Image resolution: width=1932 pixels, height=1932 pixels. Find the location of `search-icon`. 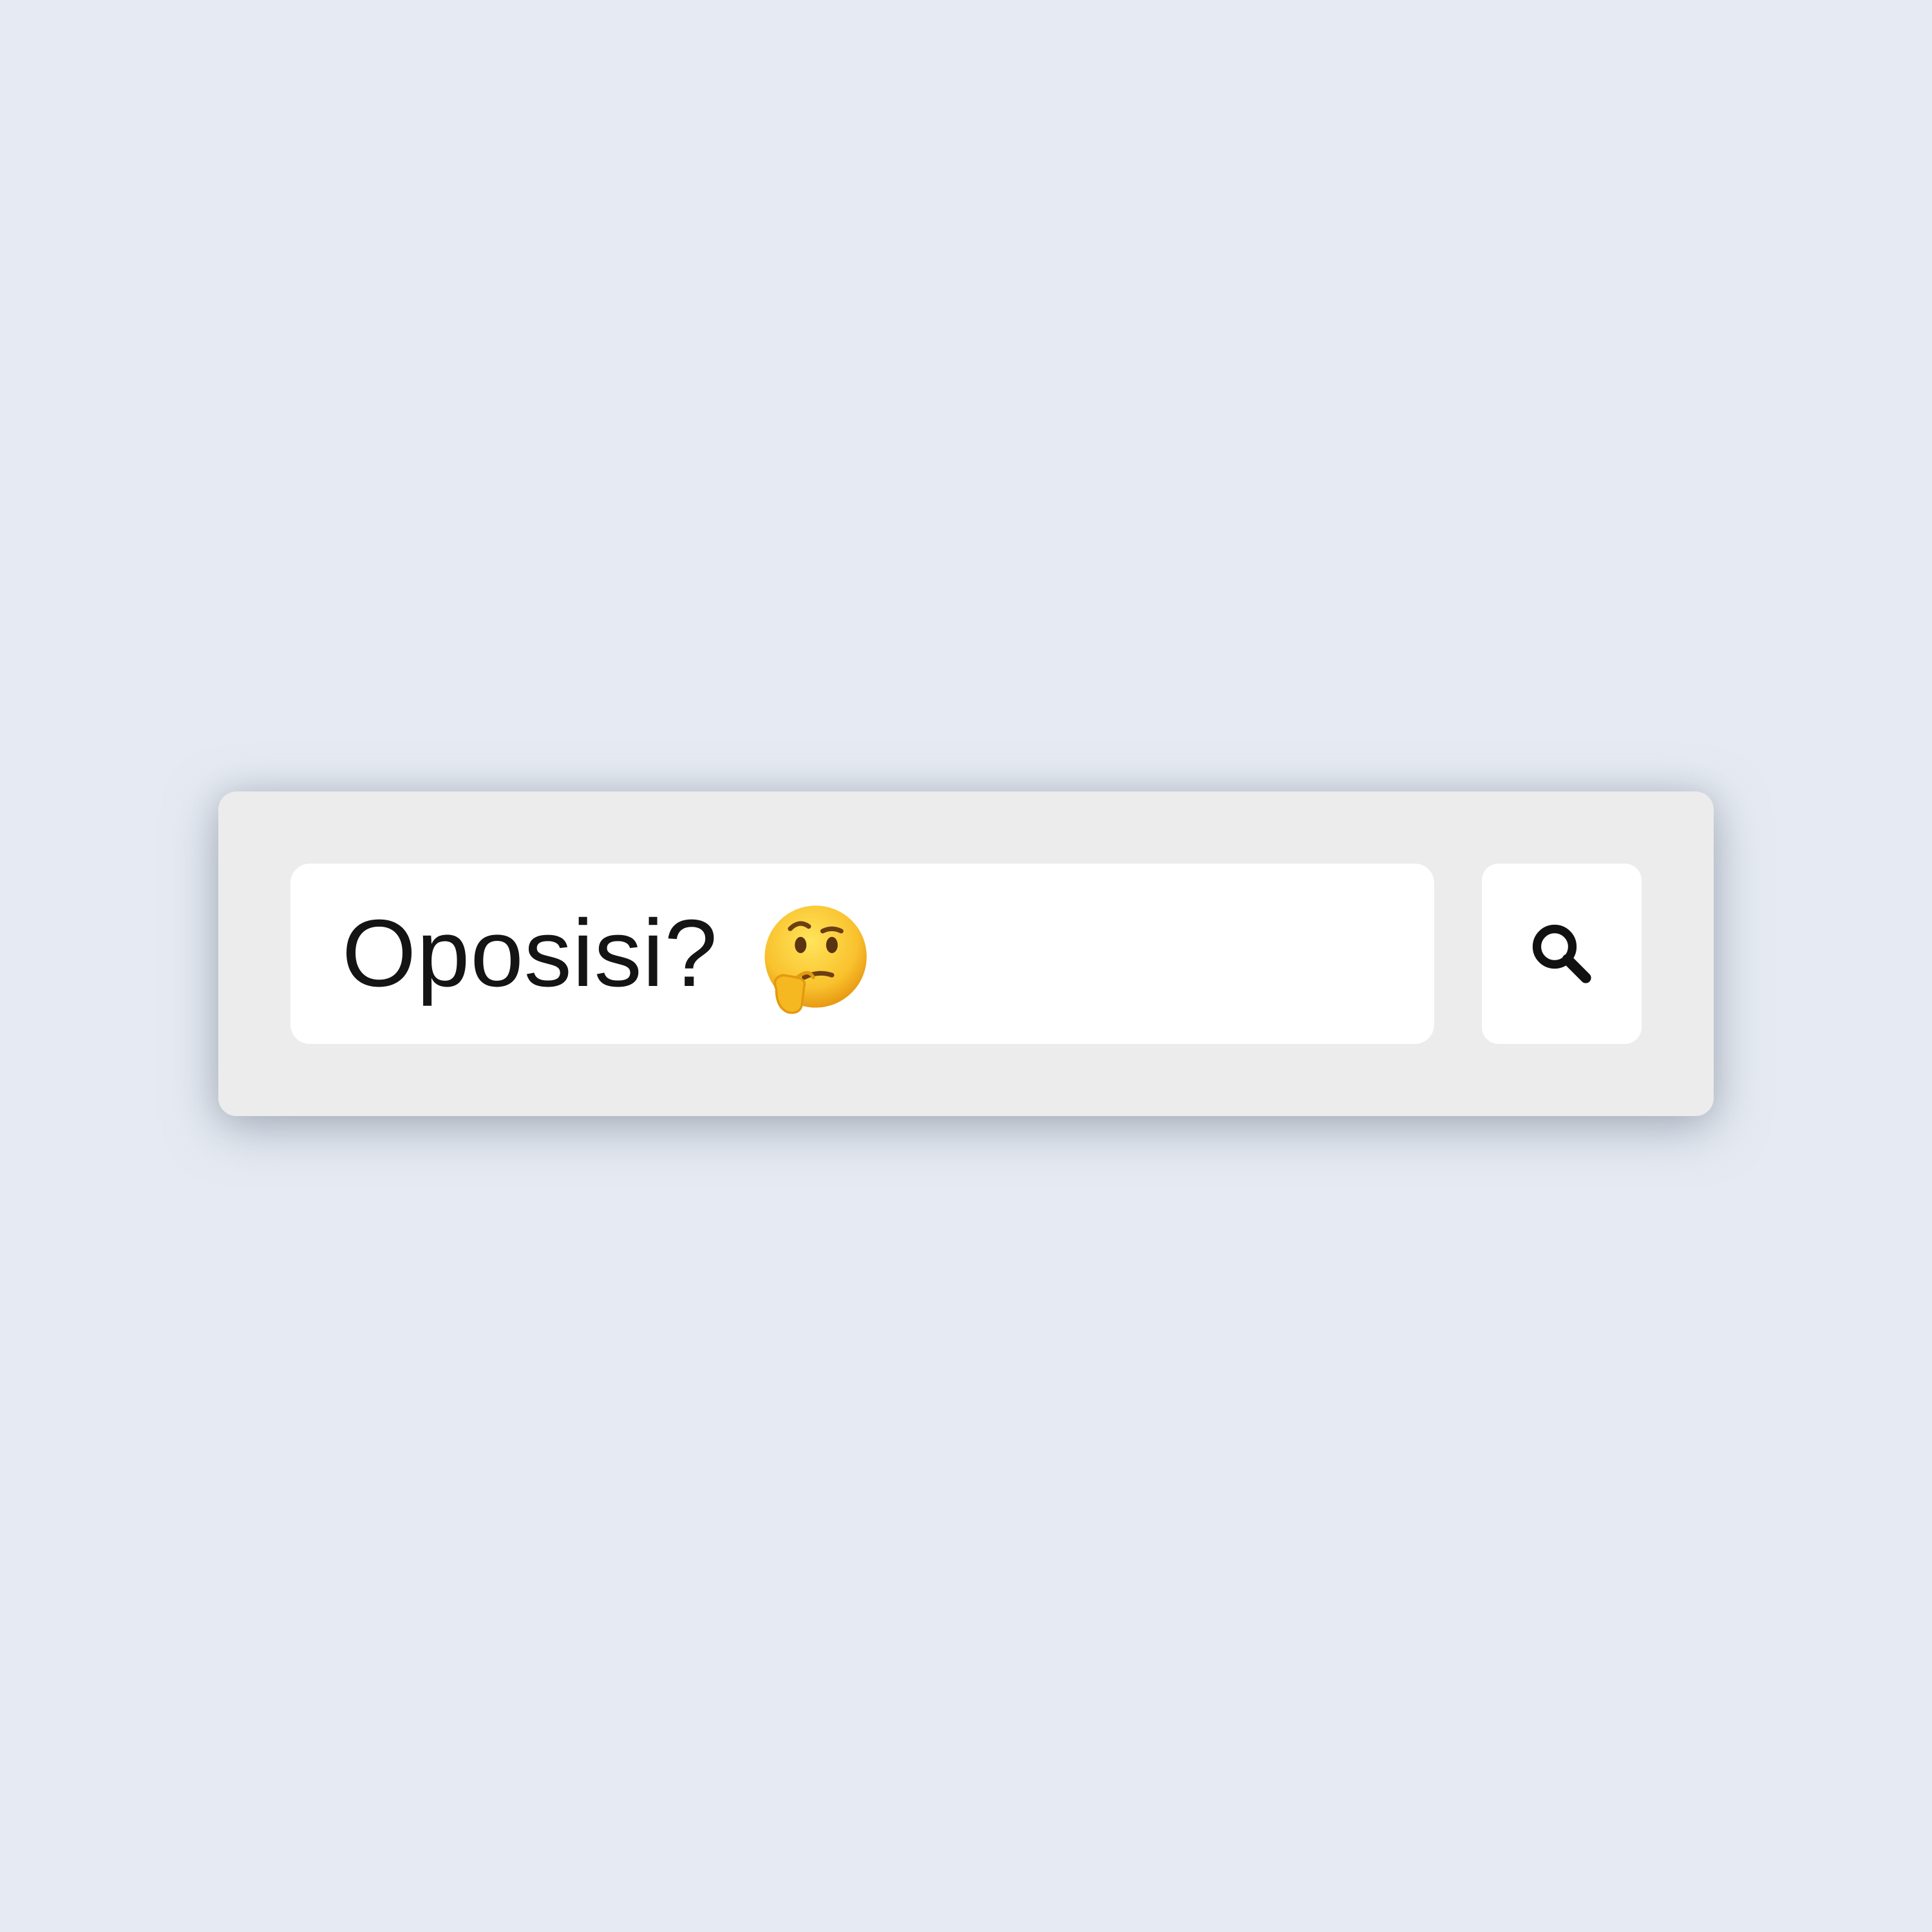

search-icon is located at coordinates (1562, 953).